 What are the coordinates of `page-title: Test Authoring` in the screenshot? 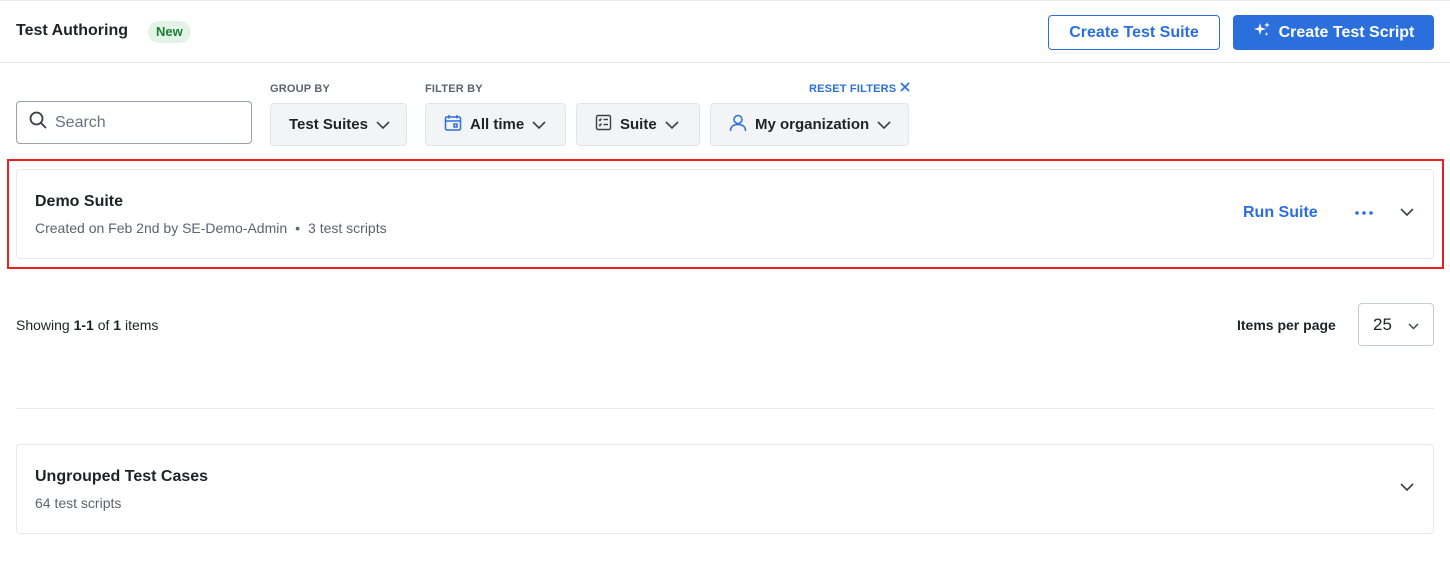 It's located at (72, 30).